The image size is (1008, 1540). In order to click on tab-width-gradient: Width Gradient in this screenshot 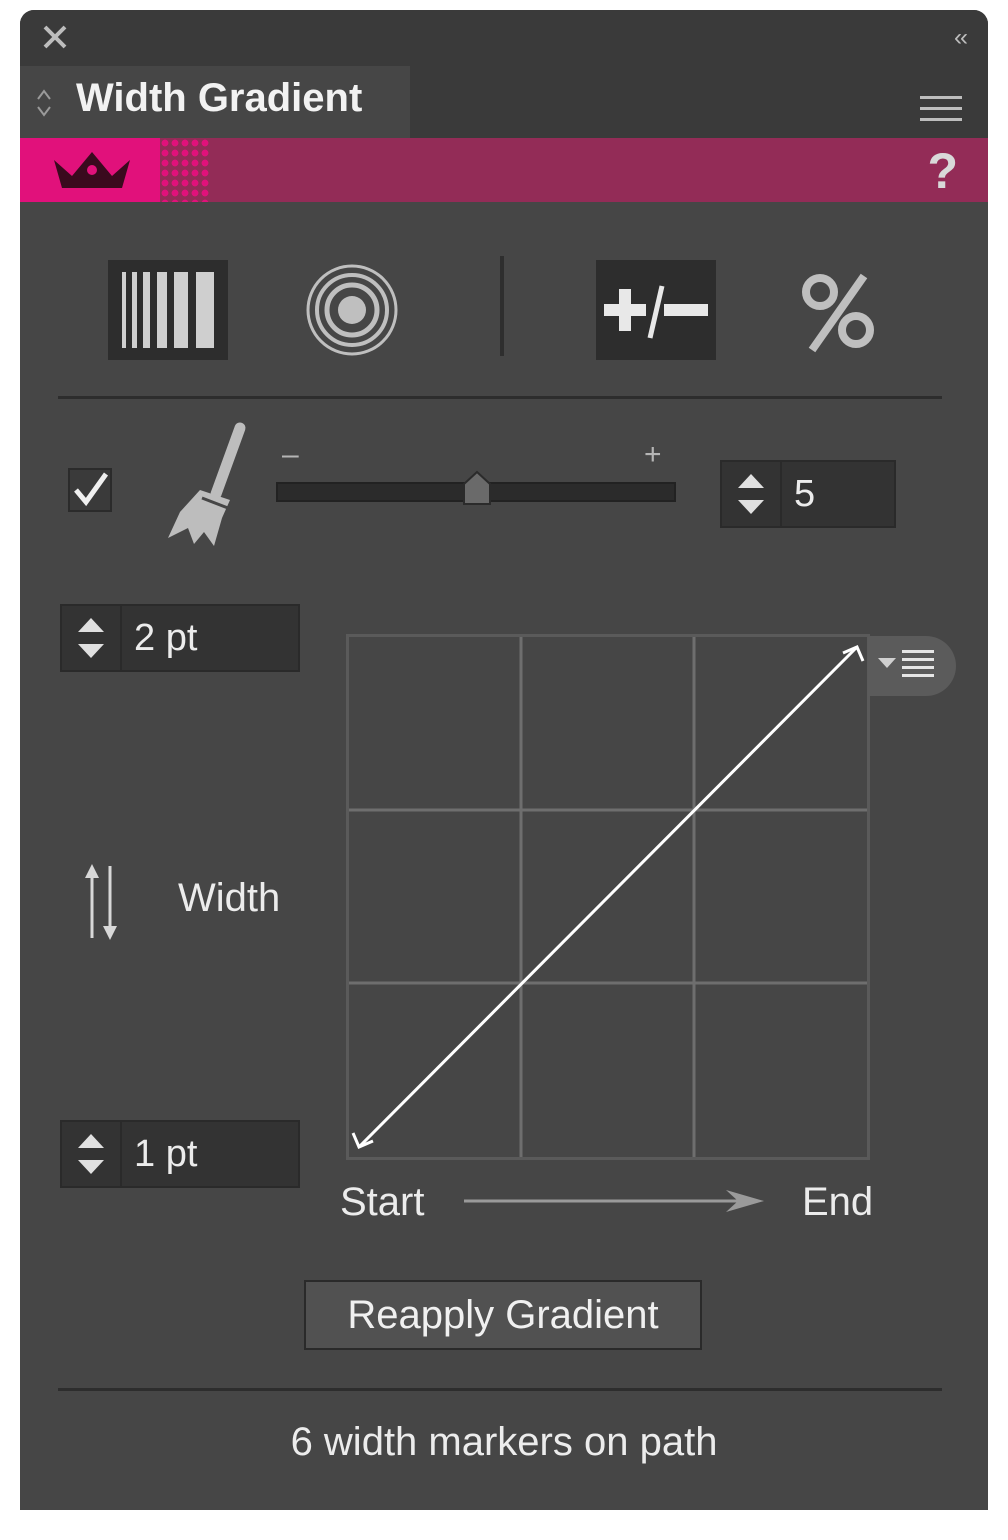, I will do `click(215, 102)`.